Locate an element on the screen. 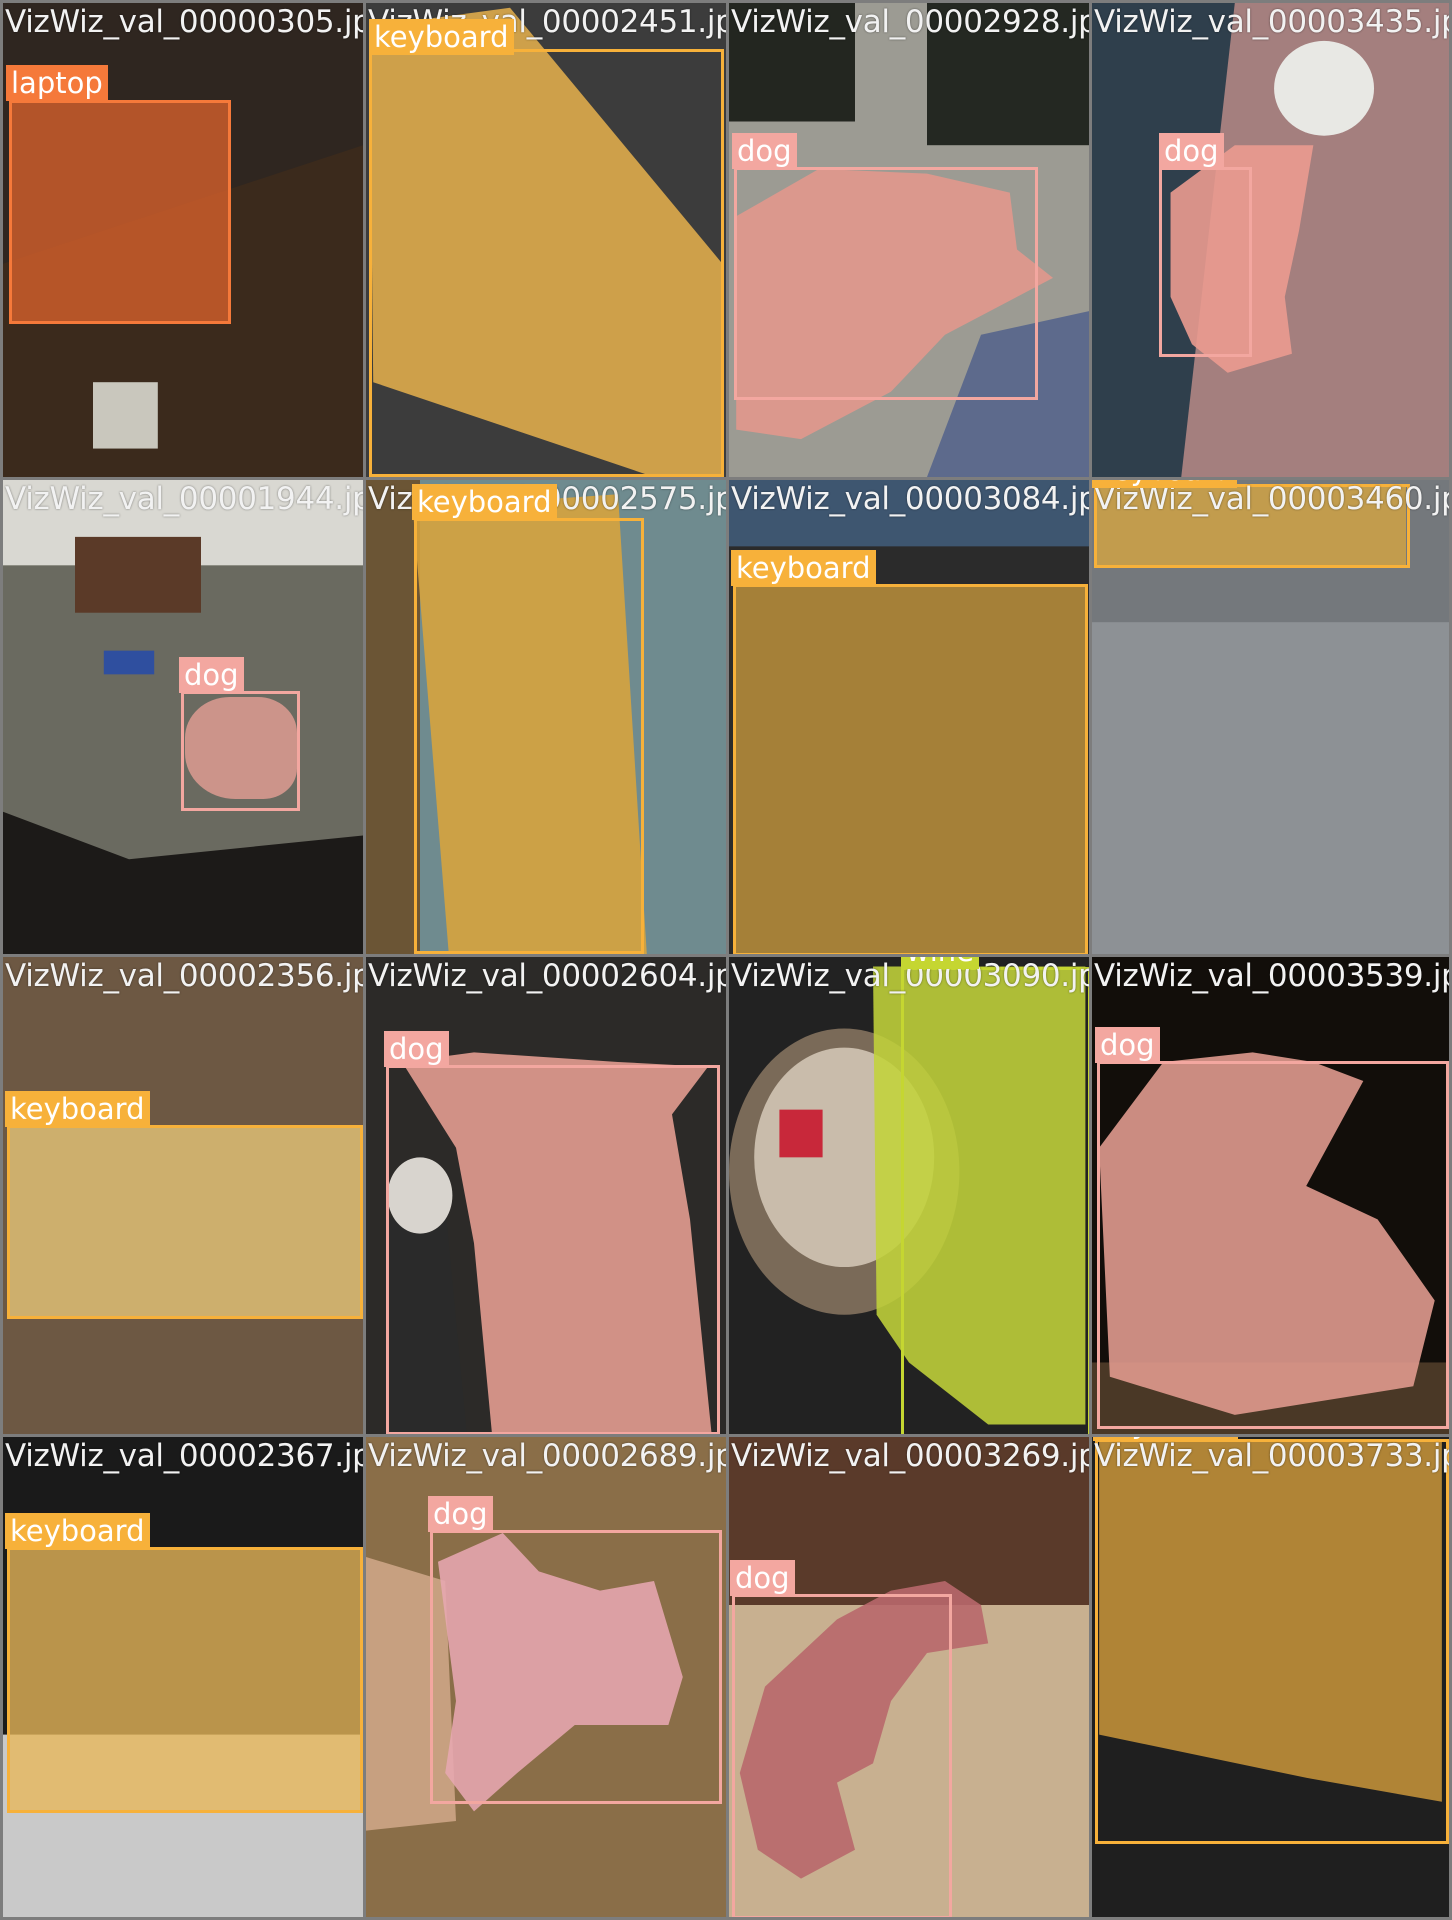 Image resolution: width=1452 pixels, height=1920 pixels. image-tile: dog VizWiz_val_00001944.jpg is located at coordinates (183, 717).